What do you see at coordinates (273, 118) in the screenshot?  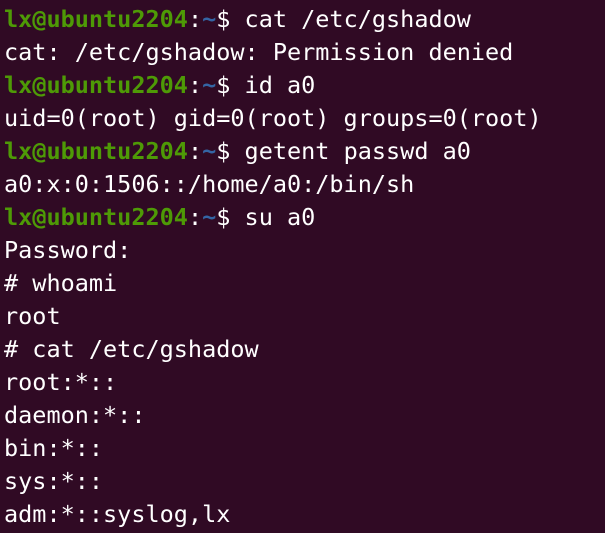 I see `output-line: uid=0(root) gid=0(root) groups=0(root)` at bounding box center [273, 118].